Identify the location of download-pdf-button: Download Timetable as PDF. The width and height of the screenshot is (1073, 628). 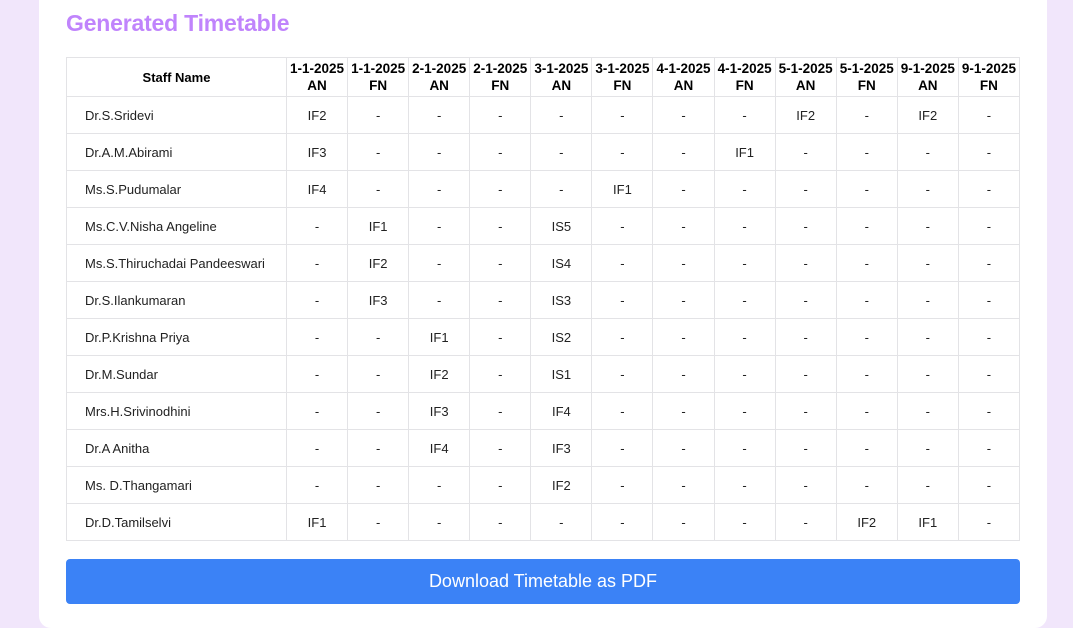
(543, 581).